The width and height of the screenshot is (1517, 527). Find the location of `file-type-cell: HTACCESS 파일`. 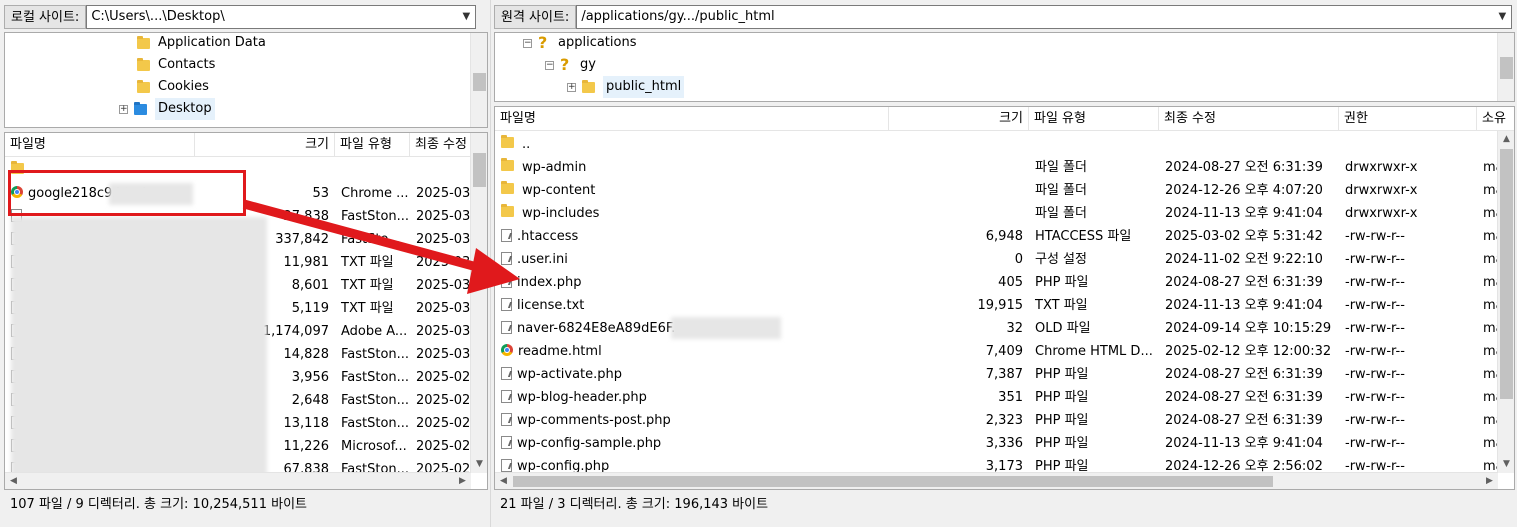

file-type-cell: HTACCESS 파일 is located at coordinates (1083, 236).